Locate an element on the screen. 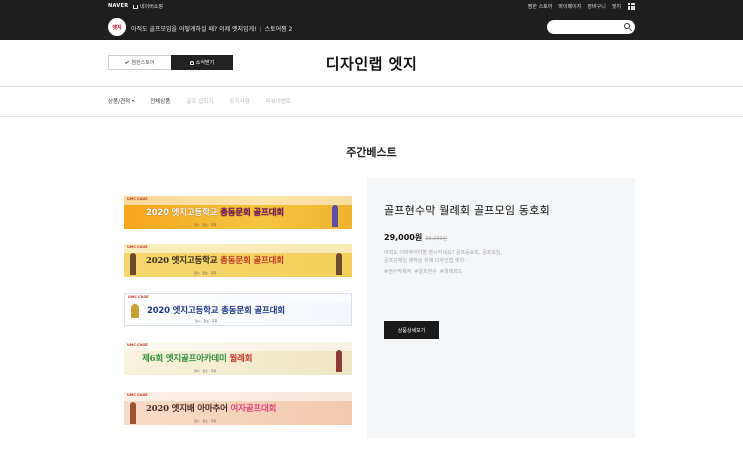  ticker-store-fav-count: 스토어찜 2 is located at coordinates (279, 29).